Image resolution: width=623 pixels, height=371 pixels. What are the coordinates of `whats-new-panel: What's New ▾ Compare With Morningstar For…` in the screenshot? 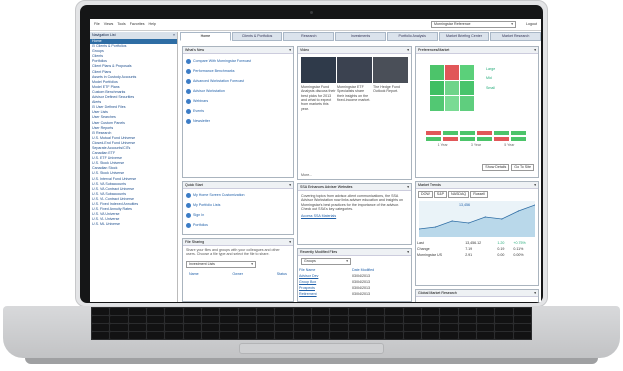 It's located at (238, 112).